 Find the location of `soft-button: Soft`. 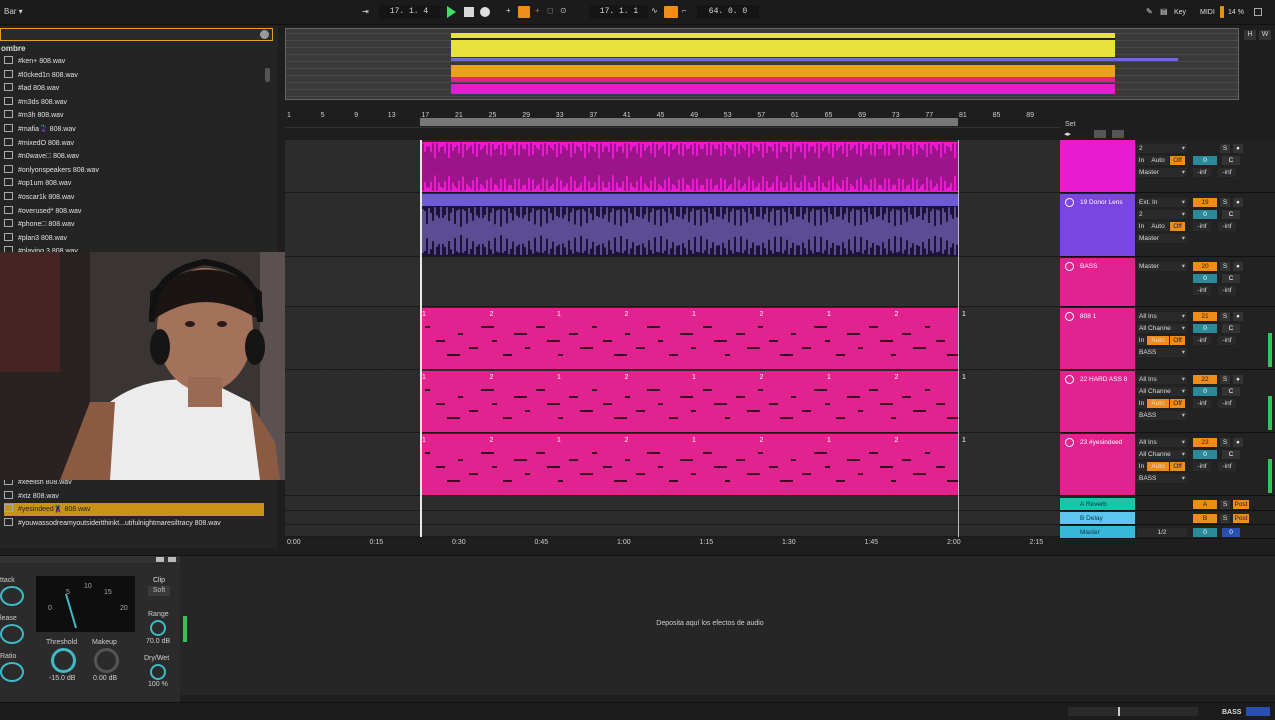

soft-button: Soft is located at coordinates (159, 591).